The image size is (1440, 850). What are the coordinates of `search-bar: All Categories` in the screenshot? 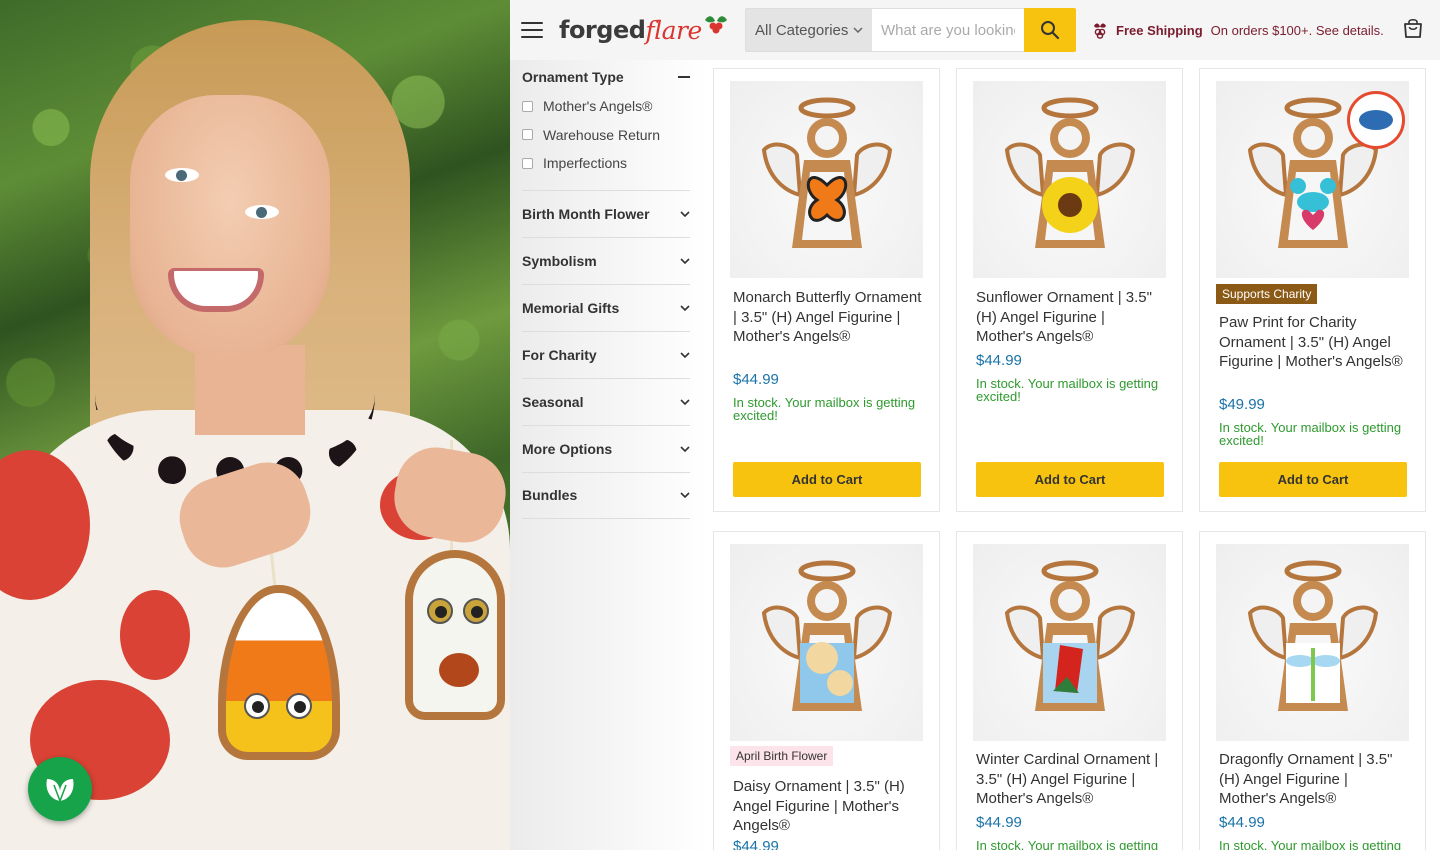 It's located at (910, 30).